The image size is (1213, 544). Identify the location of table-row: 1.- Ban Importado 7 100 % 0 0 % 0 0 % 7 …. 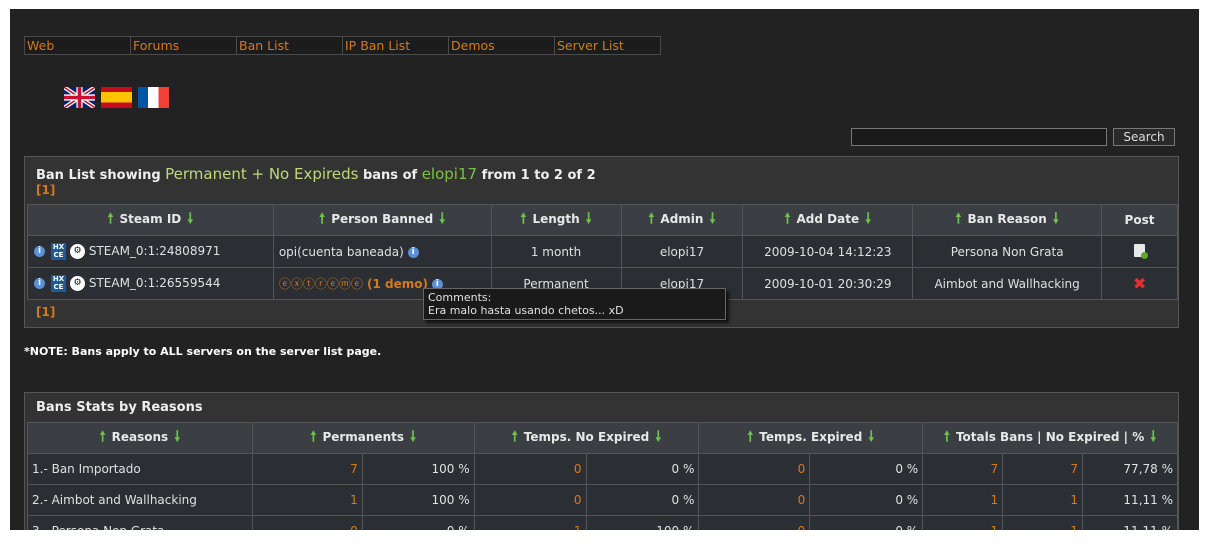
(602, 469).